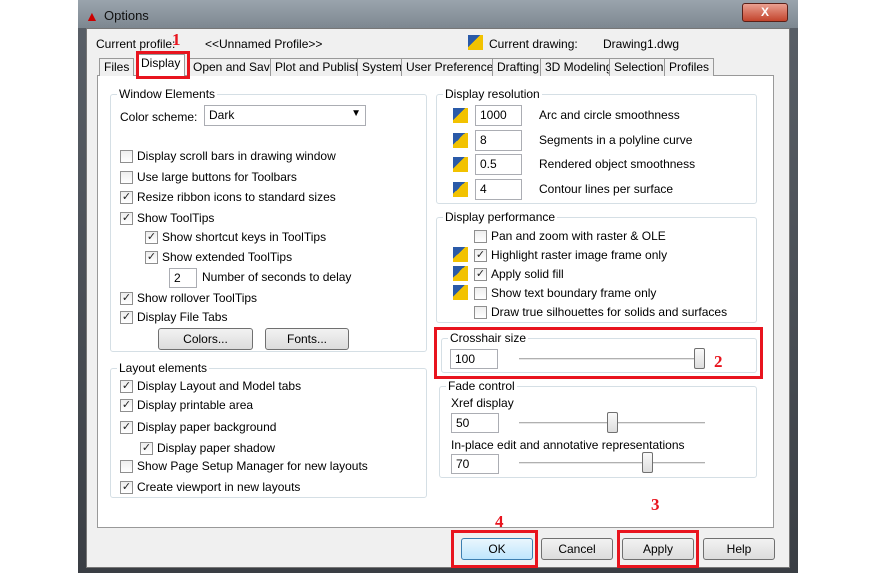 The width and height of the screenshot is (875, 573). What do you see at coordinates (641, 44) in the screenshot?
I see `current-drawing-value: Drawing1.dwg` at bounding box center [641, 44].